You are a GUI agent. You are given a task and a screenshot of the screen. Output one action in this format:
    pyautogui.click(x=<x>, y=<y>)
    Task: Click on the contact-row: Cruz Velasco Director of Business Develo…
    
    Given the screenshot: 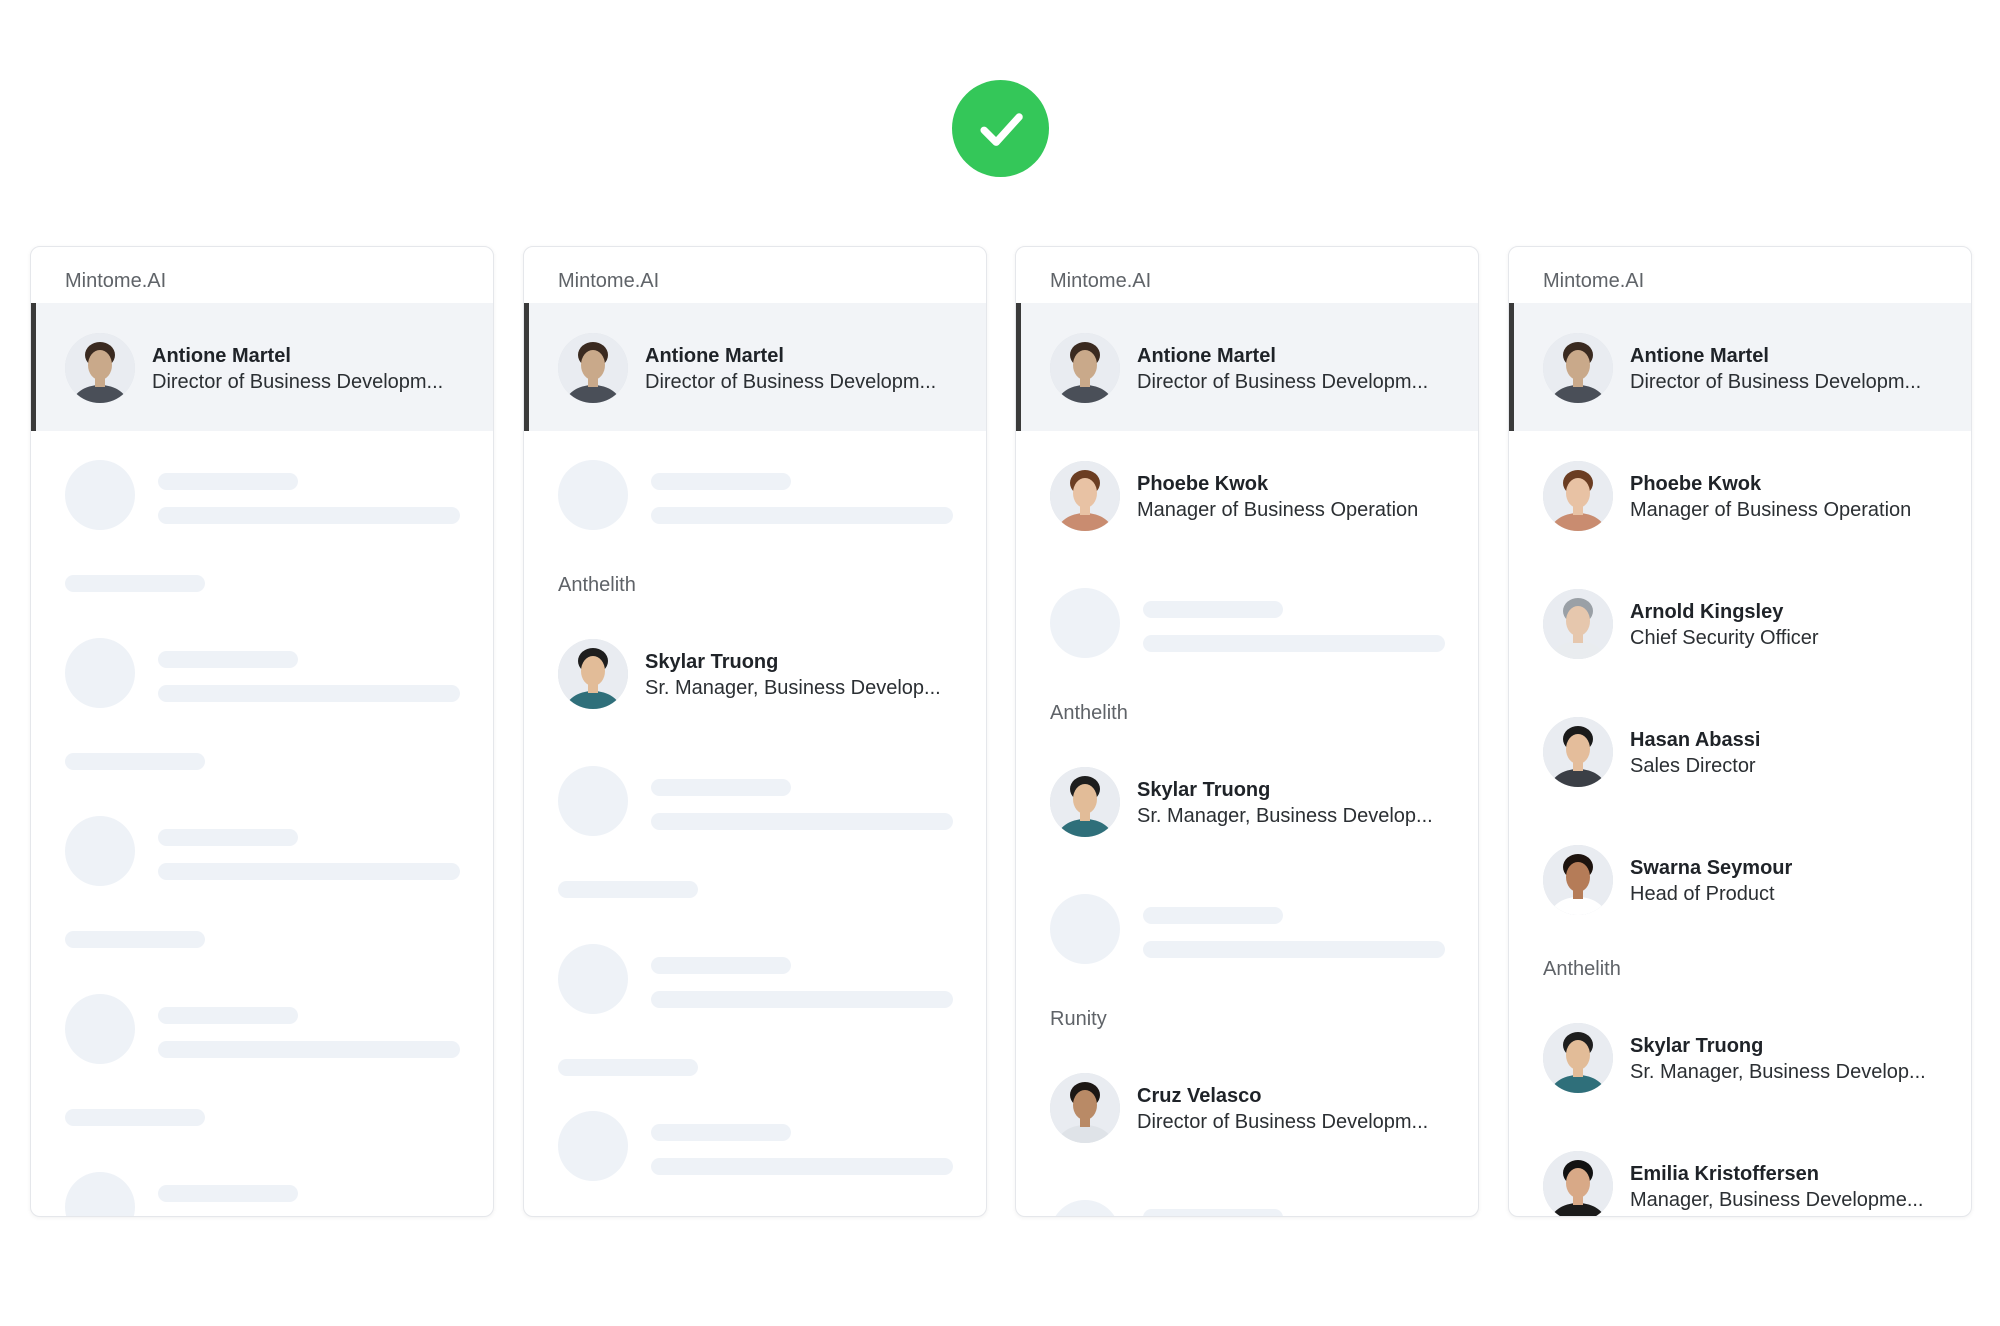 What is the action you would take?
    pyautogui.click(x=1247, y=1107)
    